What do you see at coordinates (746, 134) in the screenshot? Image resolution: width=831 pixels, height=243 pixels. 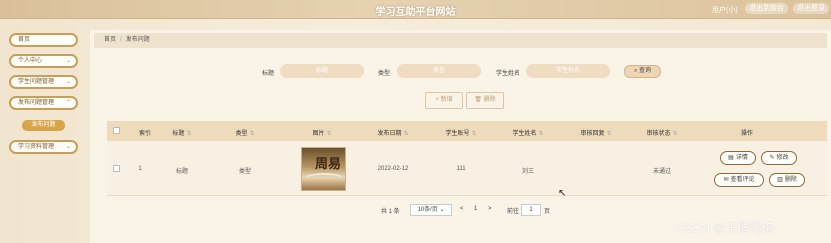 I see `column-header-operations: 操作` at bounding box center [746, 134].